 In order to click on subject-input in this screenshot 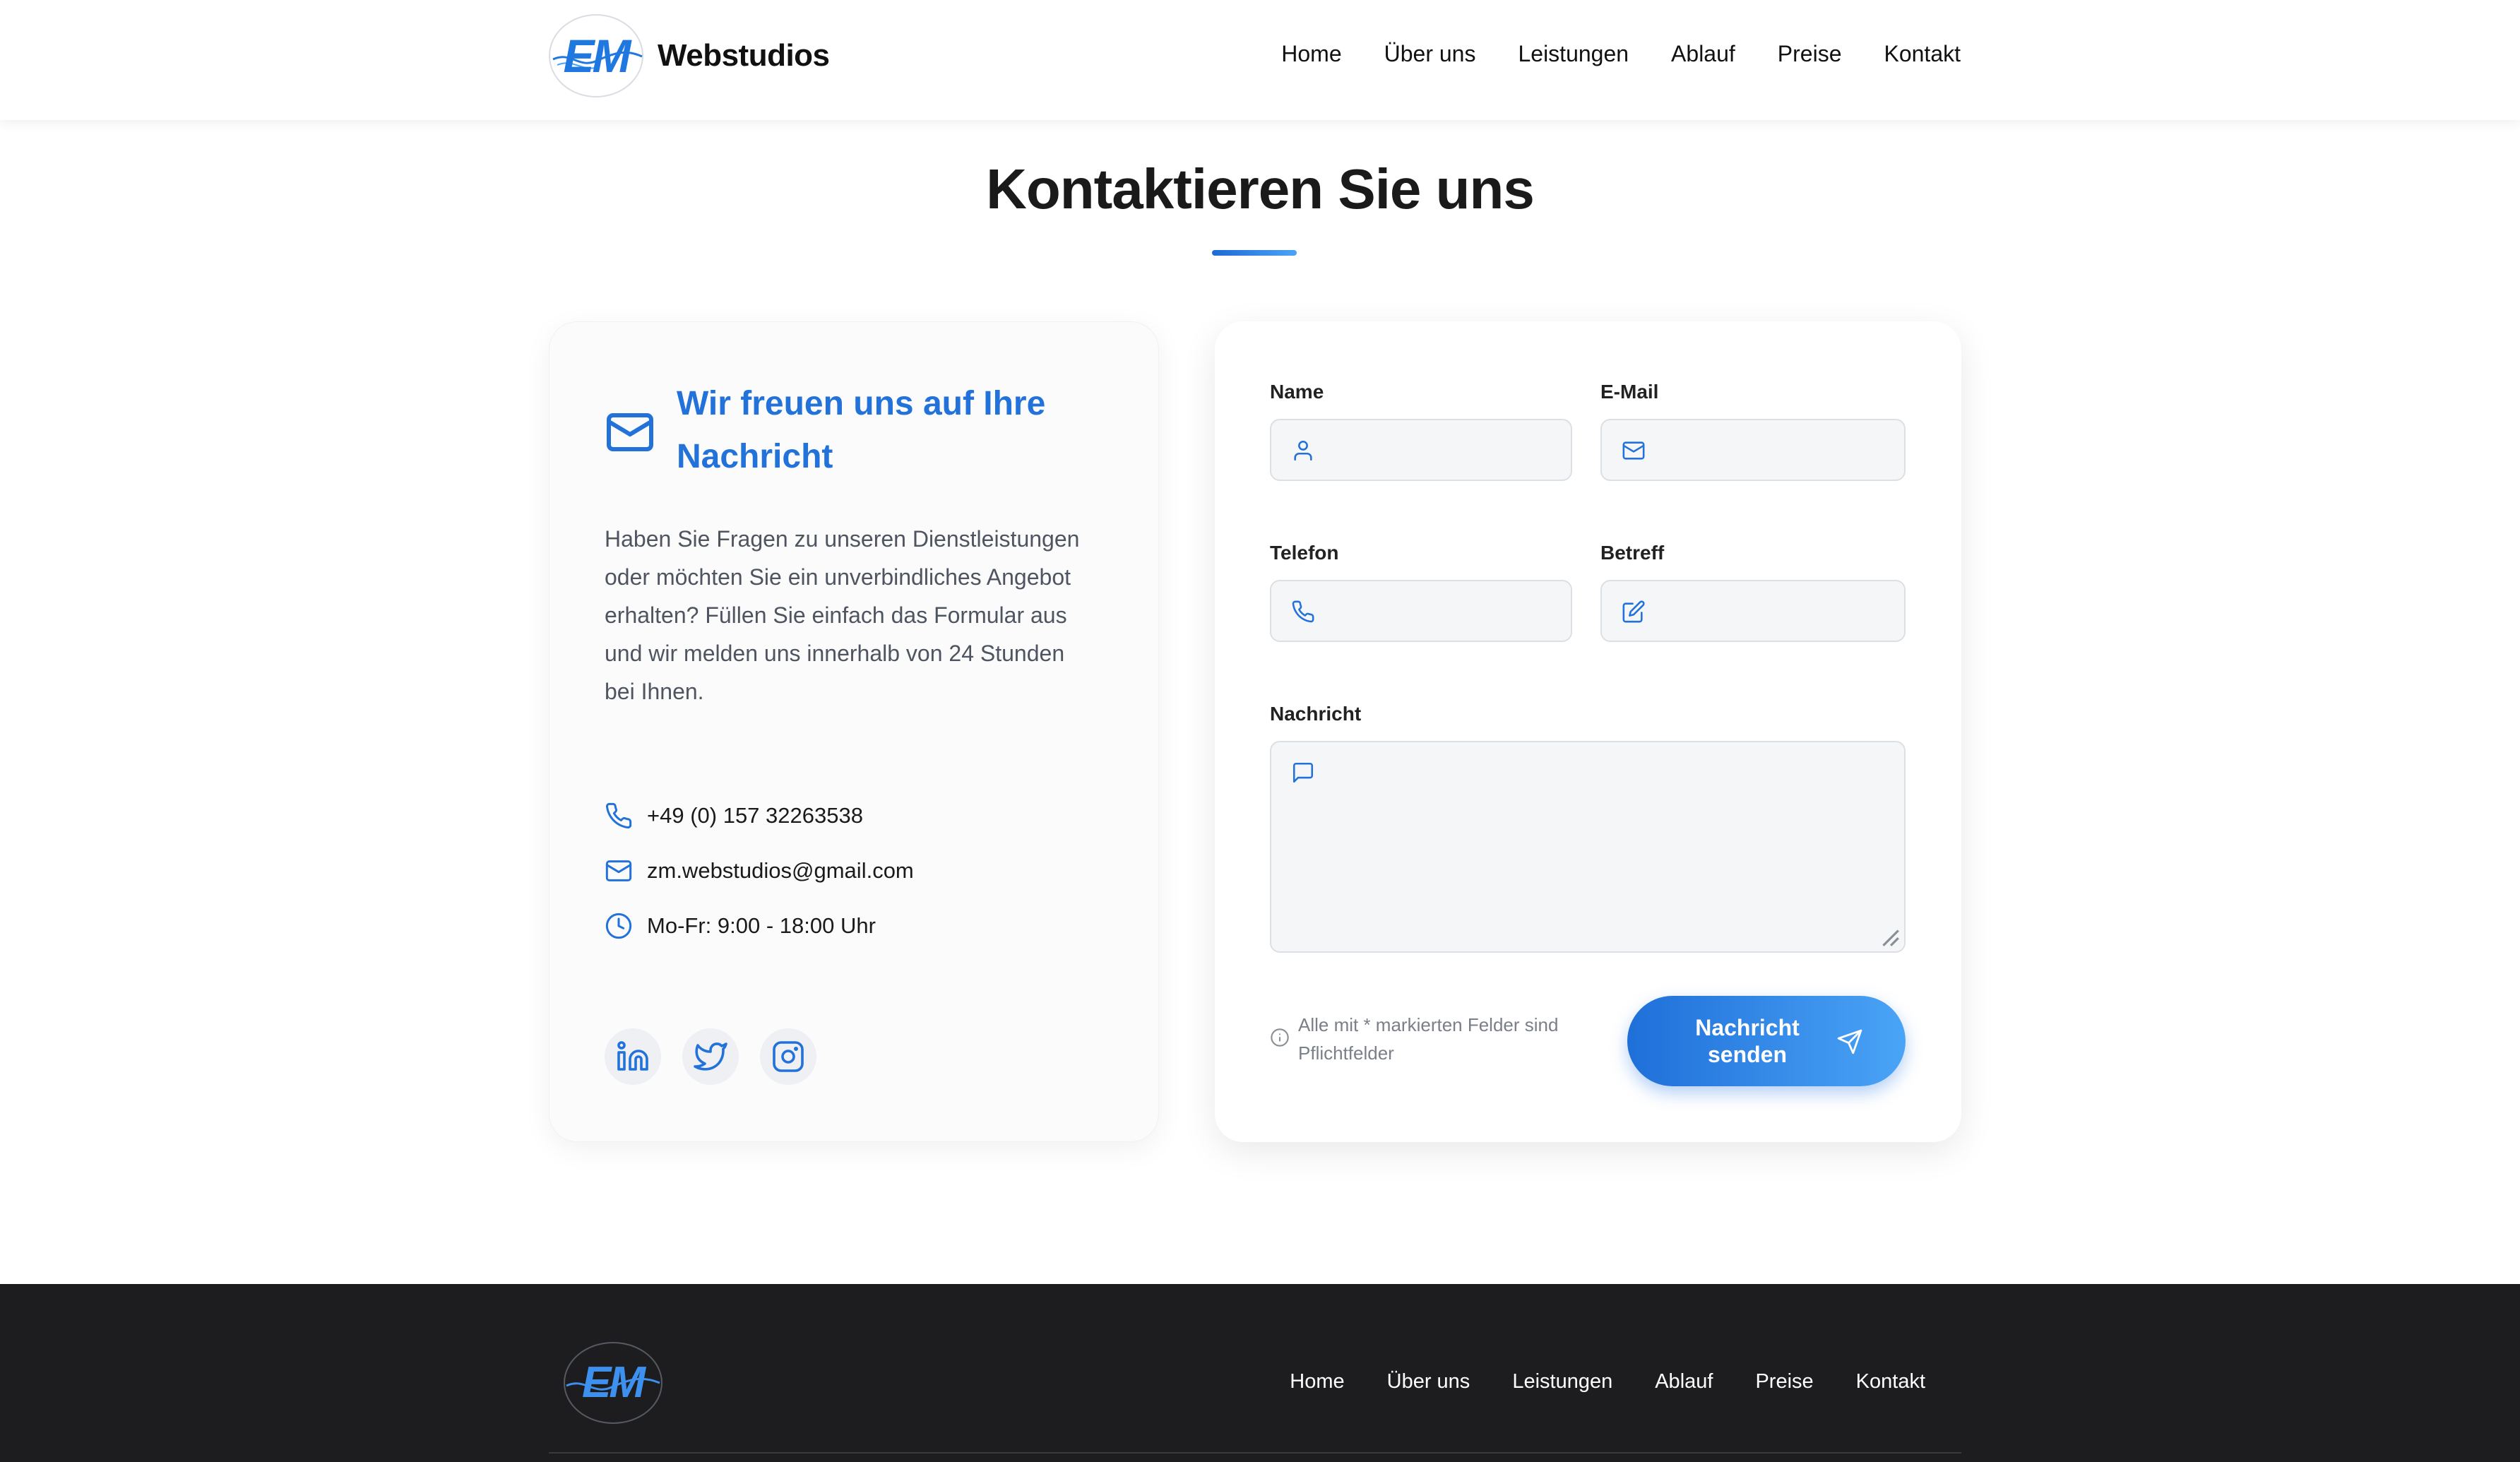, I will do `click(1774, 611)`.